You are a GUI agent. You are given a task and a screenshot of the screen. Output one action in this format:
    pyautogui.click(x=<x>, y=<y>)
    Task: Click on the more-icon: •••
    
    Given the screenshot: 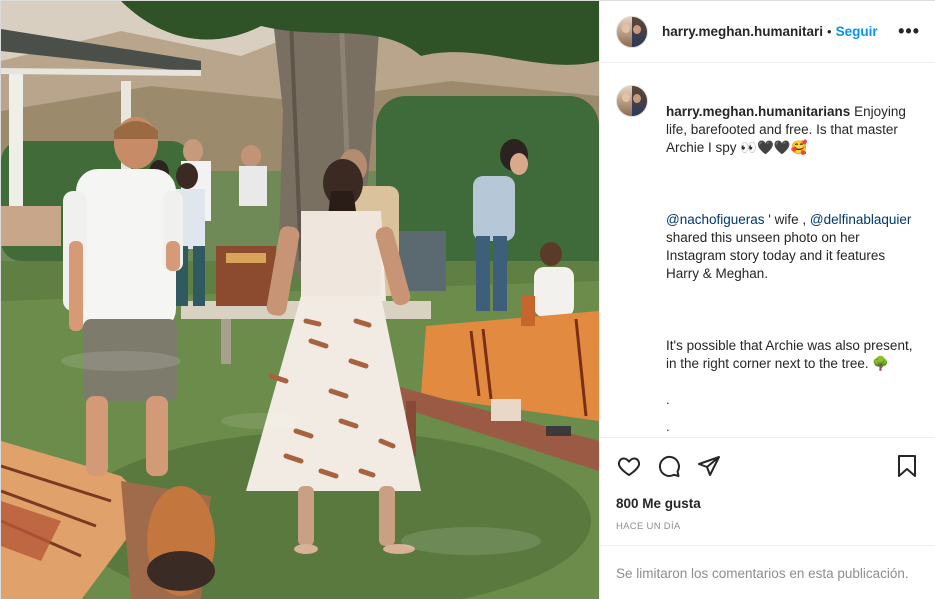 What is the action you would take?
    pyautogui.click(x=909, y=31)
    